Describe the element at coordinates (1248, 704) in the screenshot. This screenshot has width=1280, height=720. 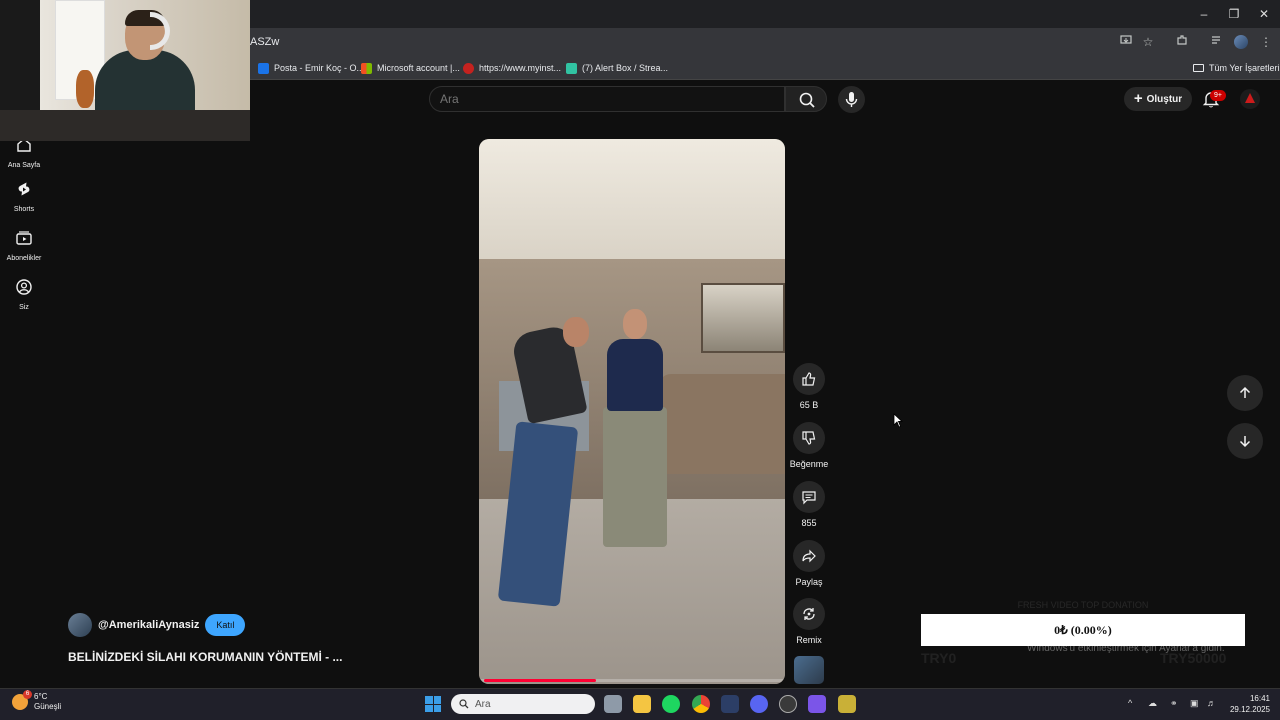
I see `system-clock: 16:41 29.12.2025` at that location.